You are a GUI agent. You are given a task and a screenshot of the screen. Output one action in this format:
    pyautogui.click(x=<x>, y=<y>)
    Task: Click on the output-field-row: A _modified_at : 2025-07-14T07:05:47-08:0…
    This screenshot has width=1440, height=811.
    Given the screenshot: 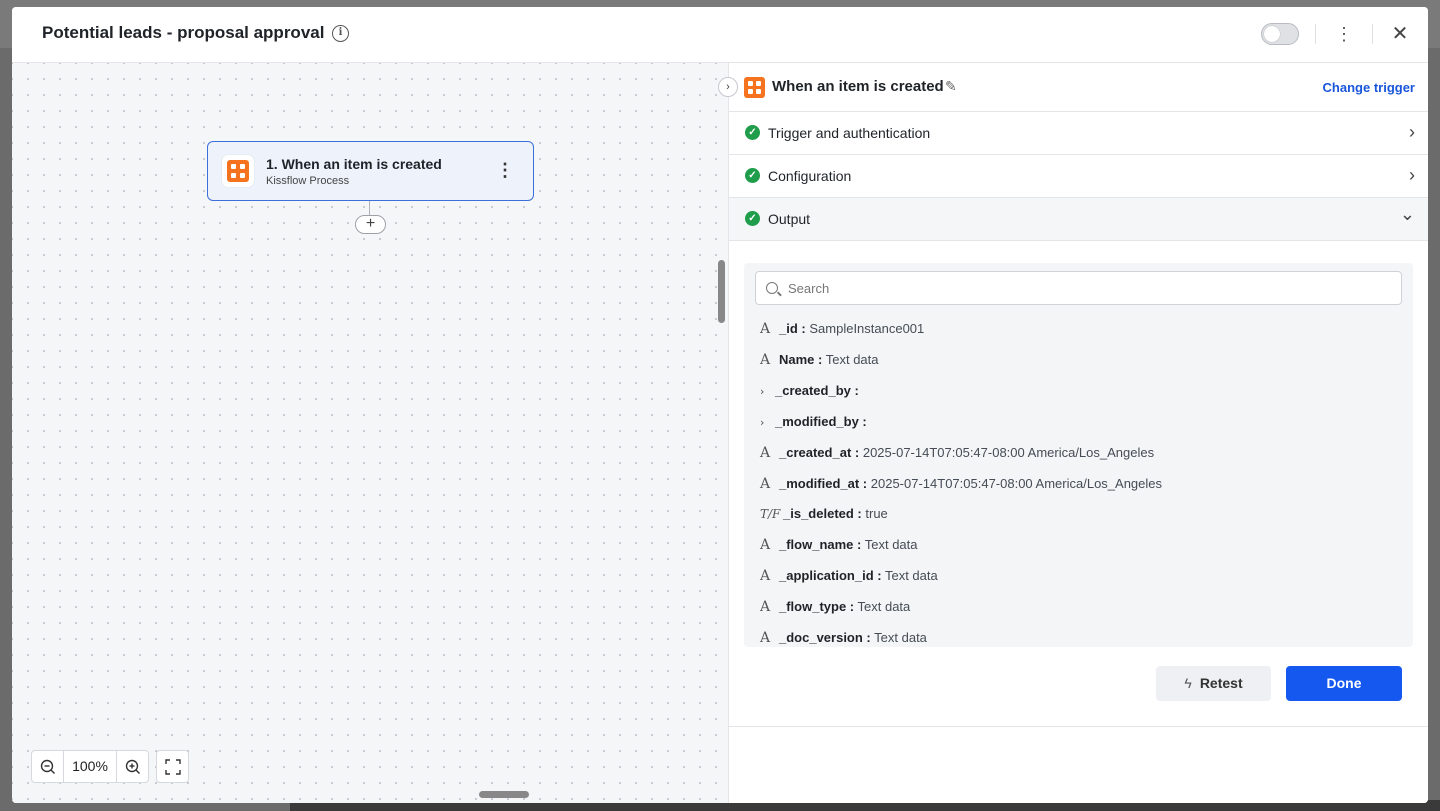 What is the action you would take?
    pyautogui.click(x=961, y=486)
    